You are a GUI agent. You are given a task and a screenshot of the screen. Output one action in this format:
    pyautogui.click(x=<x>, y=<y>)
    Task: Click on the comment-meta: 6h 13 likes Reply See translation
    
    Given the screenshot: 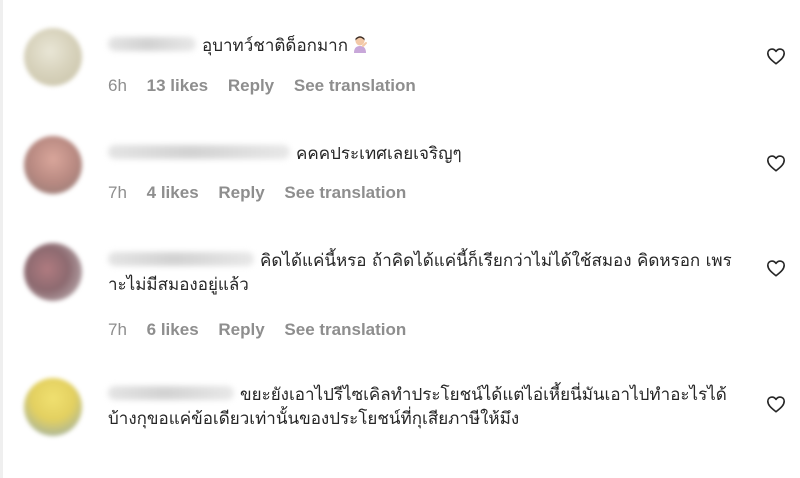 What is the action you would take?
    pyautogui.click(x=269, y=86)
    